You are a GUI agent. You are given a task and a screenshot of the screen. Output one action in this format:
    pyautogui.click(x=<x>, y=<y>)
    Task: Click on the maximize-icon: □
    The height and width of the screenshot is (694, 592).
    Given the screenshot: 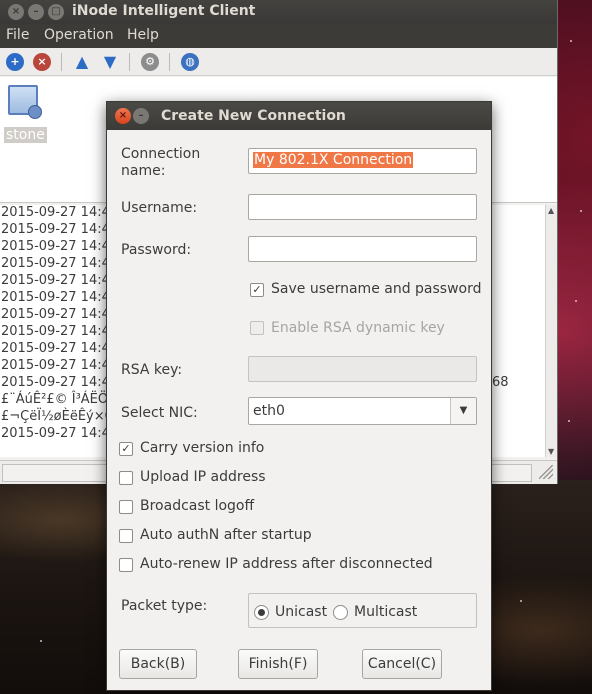 What is the action you would take?
    pyautogui.click(x=56, y=12)
    